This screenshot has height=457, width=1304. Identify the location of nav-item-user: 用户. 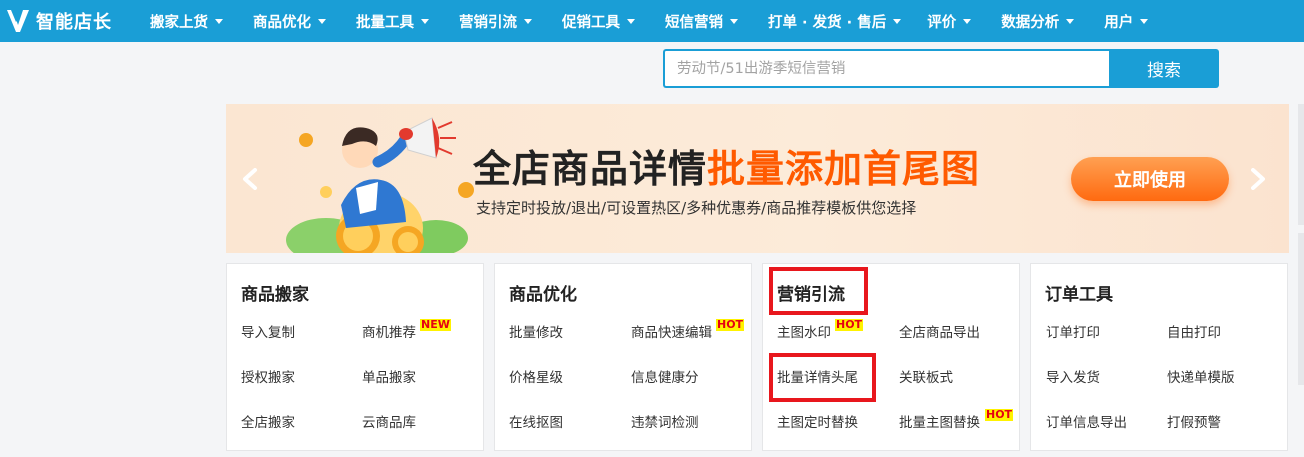
(1126, 21).